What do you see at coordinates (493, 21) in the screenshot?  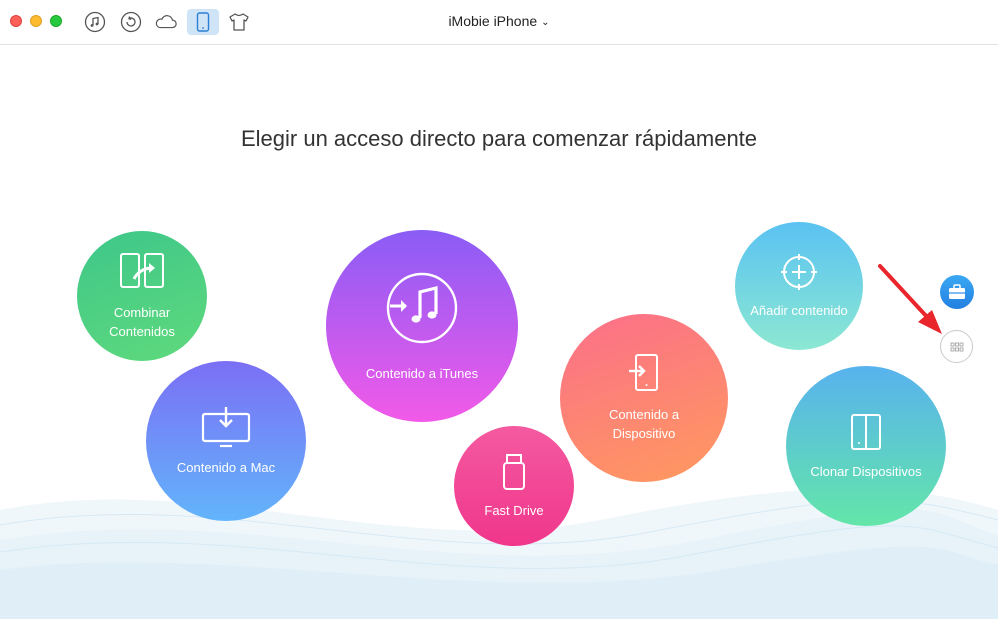 I see `device-name: iMobie iPhone` at bounding box center [493, 21].